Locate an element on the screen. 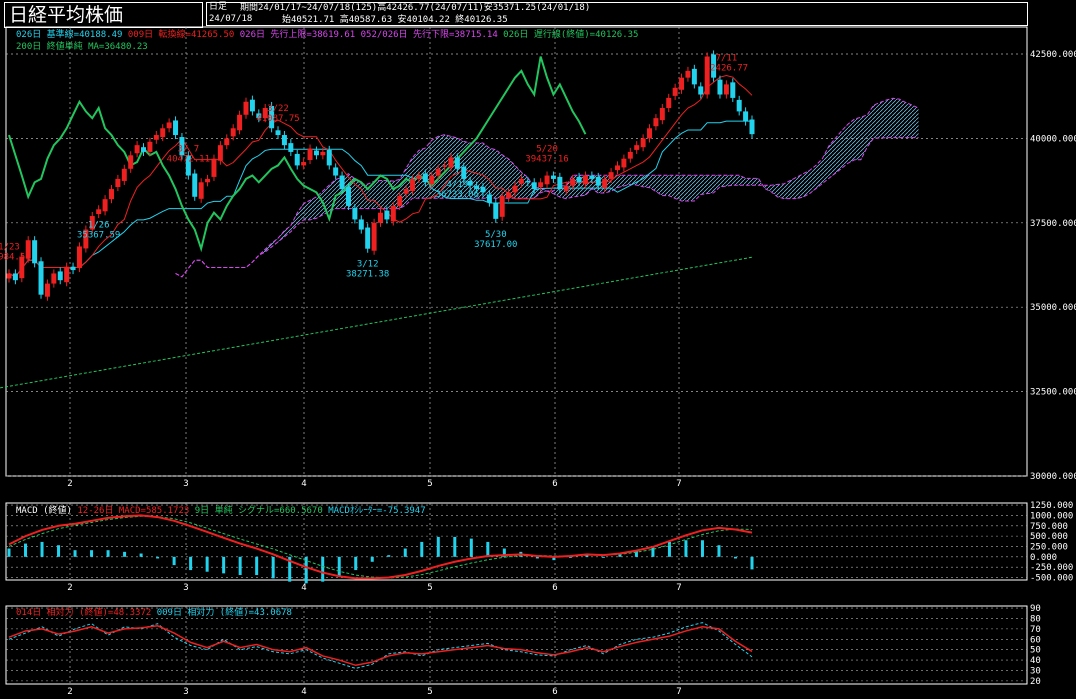 This screenshot has width=1076, height=699. macd-month-tick-label: 2 is located at coordinates (69, 588).